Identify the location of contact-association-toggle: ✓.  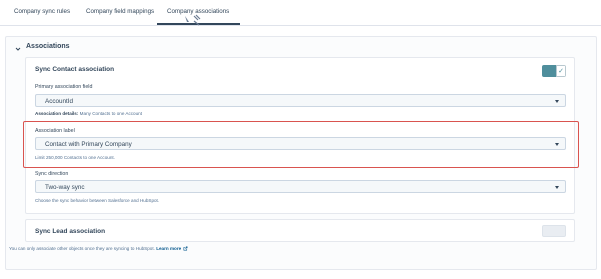
(554, 71).